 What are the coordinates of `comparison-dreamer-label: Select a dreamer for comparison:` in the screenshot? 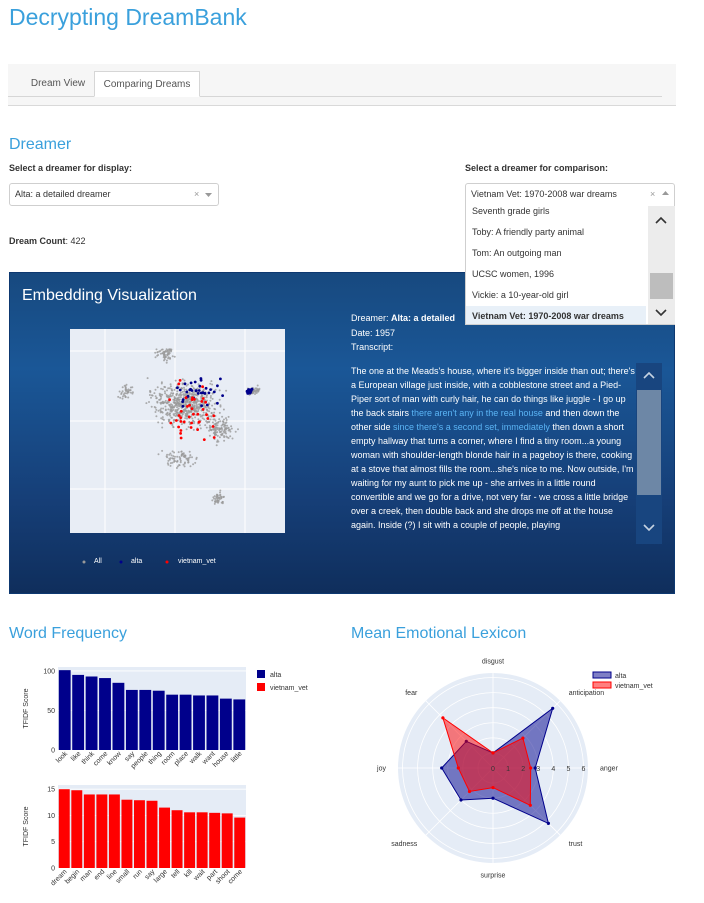 It's located at (537, 168).